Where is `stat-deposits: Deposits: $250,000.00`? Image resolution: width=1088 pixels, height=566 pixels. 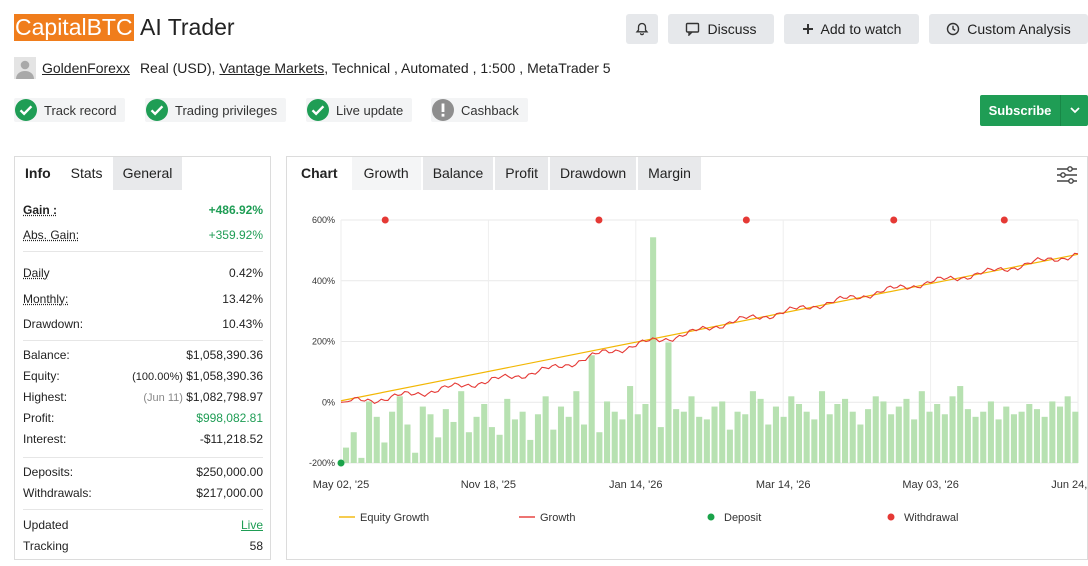 stat-deposits: Deposits: $250,000.00 is located at coordinates (143, 472).